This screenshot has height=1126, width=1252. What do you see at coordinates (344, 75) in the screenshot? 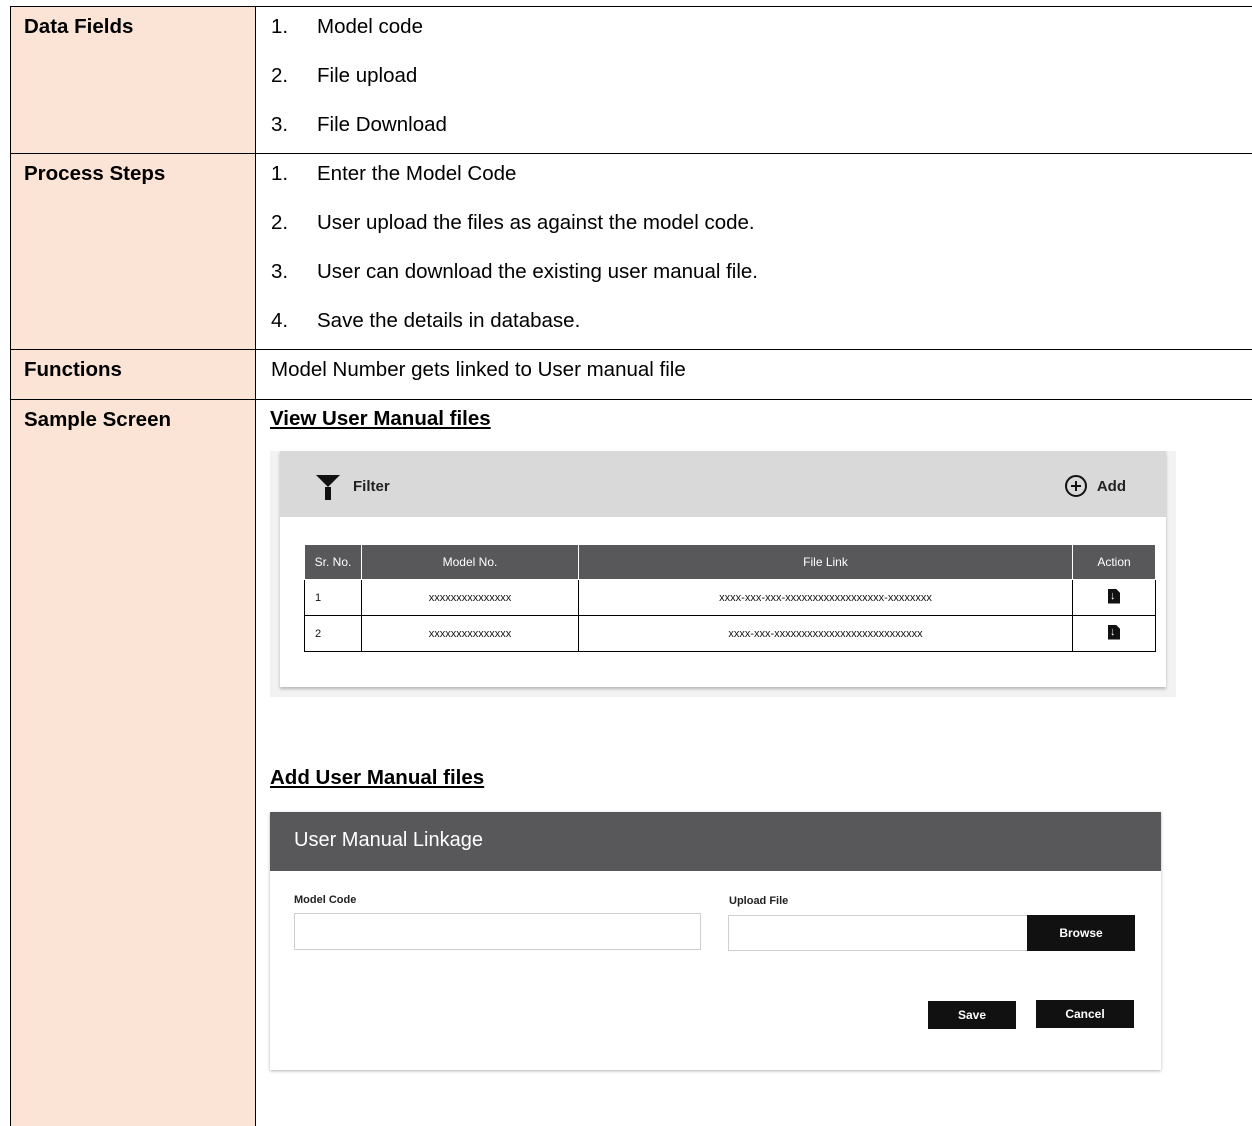
I see `list-item: 2. File upload` at bounding box center [344, 75].